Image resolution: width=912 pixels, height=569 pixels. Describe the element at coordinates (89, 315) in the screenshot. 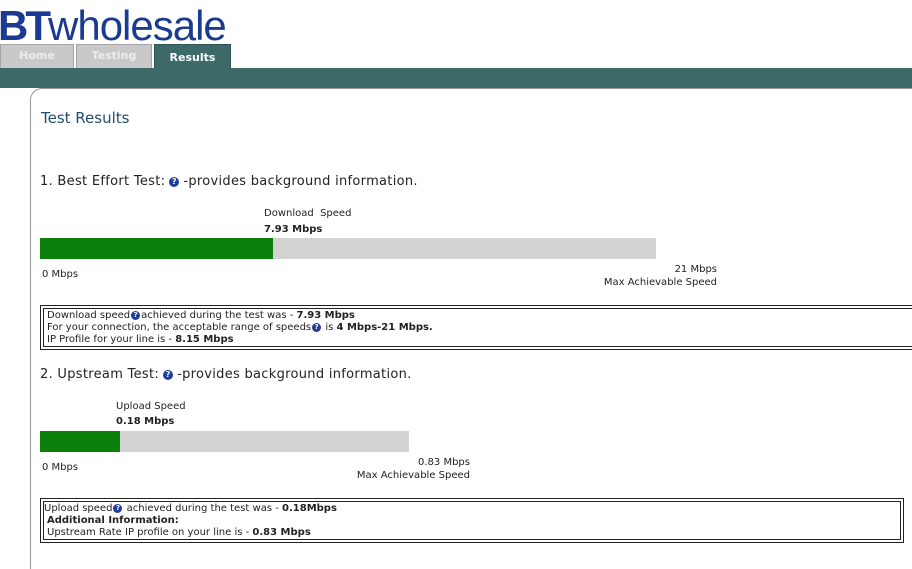

I see `download-info-line-1-prefix: Download speed` at that location.